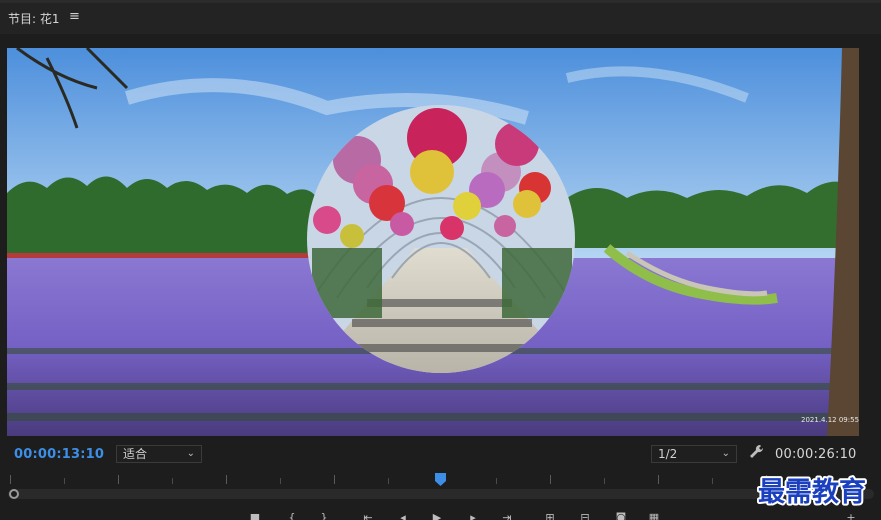  Describe the element at coordinates (473, 515) in the screenshot. I see `step-forward-icon: ▸` at that location.